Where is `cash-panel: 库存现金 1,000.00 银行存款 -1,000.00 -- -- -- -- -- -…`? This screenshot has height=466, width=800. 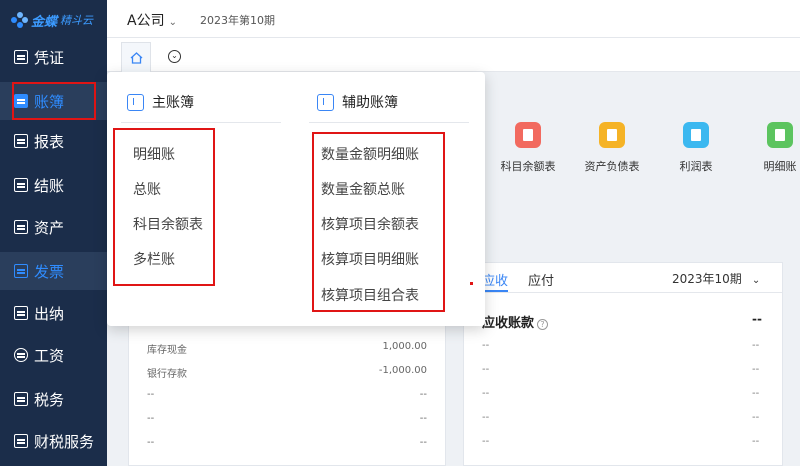
cash-panel: 库存现金 1,000.00 银行存款 -1,000.00 -- -- -- -- -- -… is located at coordinates (287, 393).